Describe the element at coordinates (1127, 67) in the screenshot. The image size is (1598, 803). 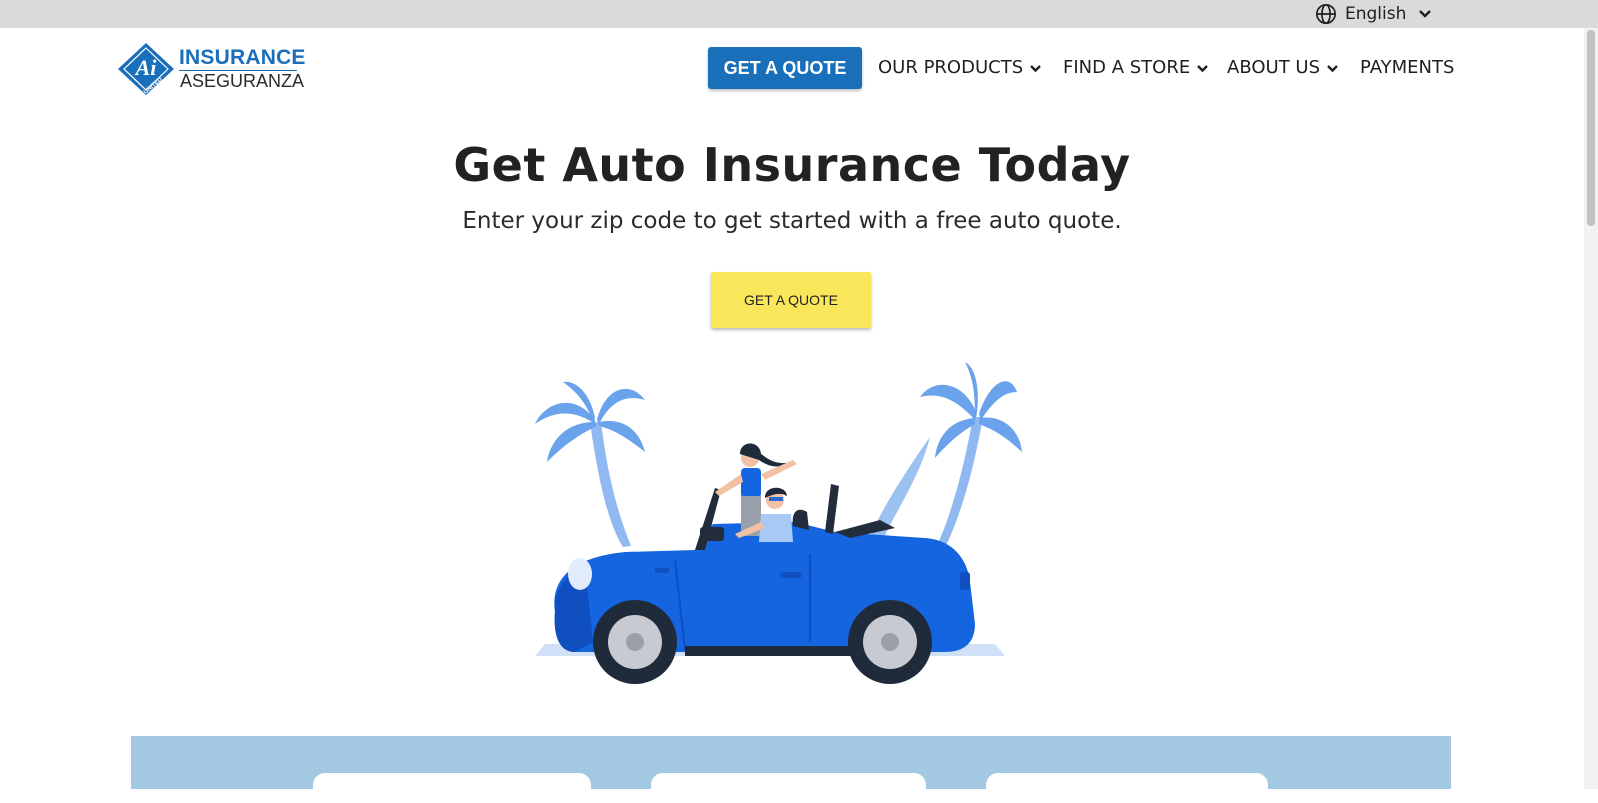
I see `nav-item-label: FIND A STORE` at that location.